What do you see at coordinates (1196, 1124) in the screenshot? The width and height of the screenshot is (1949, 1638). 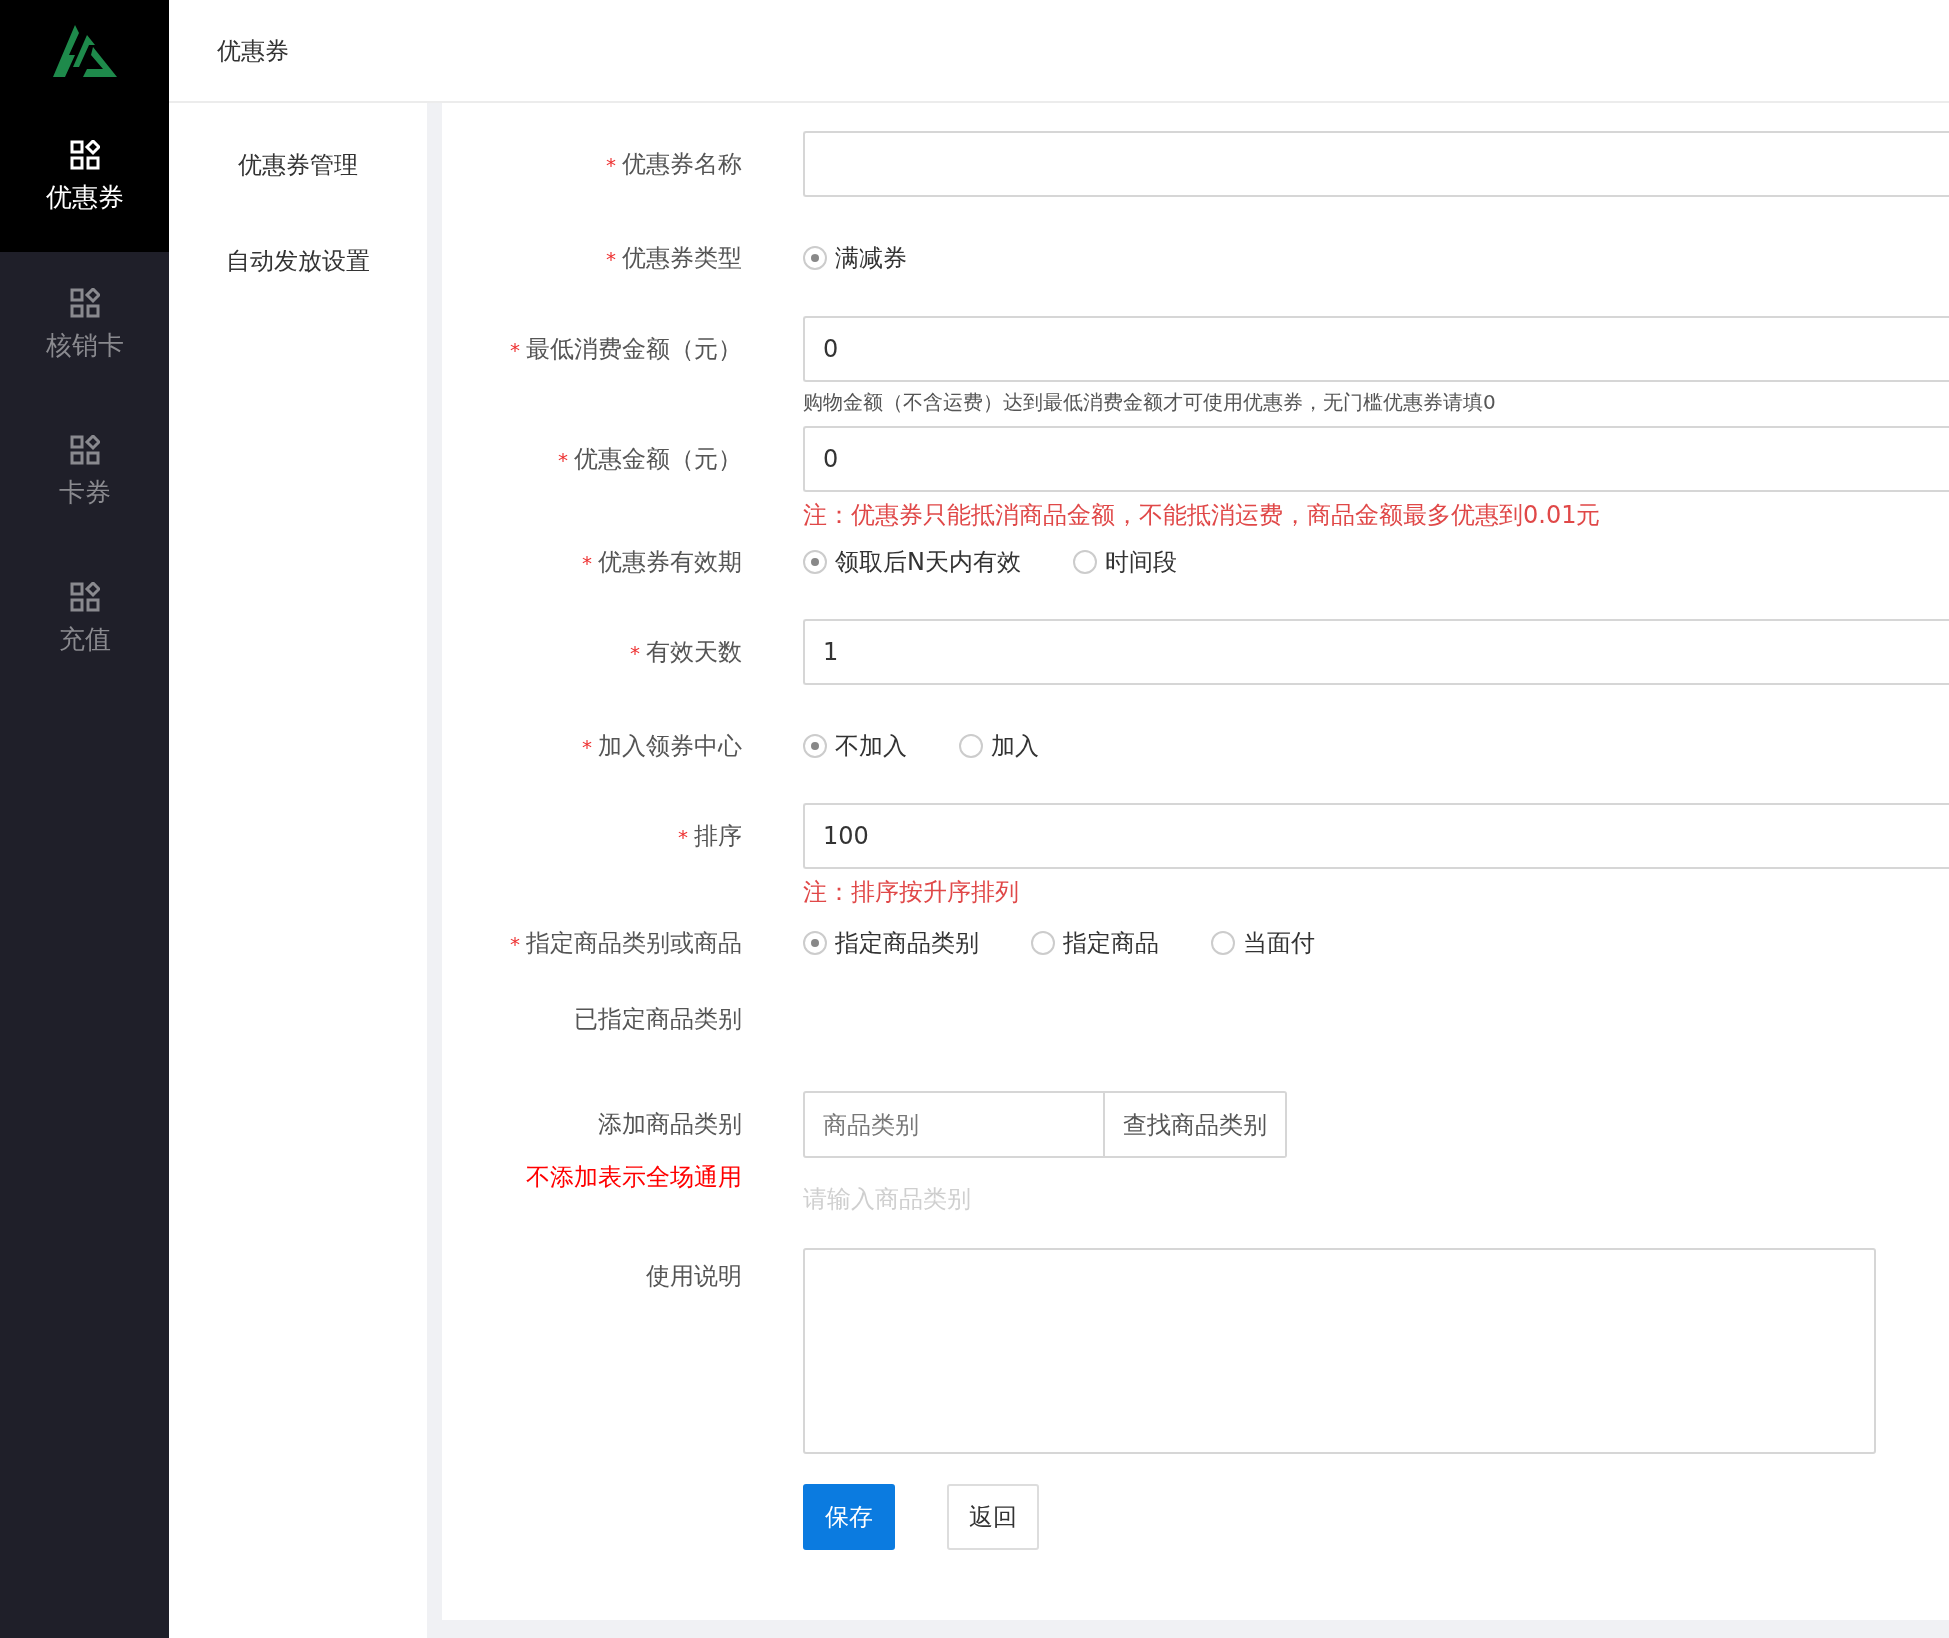 I see `find-category-button: 查找商品类别` at bounding box center [1196, 1124].